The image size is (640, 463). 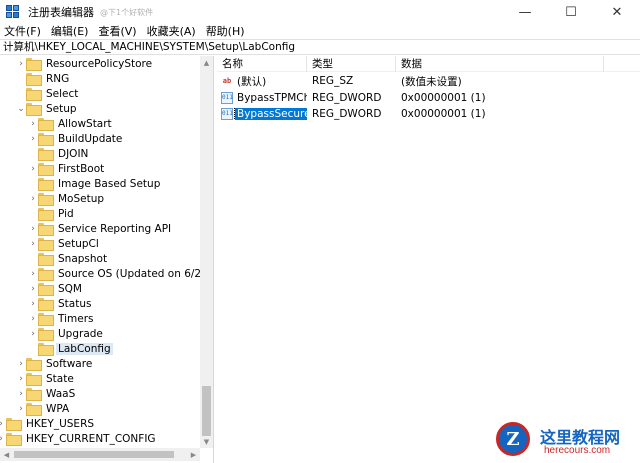 I want to click on tree-item-label: SetupCl, so click(x=78, y=243).